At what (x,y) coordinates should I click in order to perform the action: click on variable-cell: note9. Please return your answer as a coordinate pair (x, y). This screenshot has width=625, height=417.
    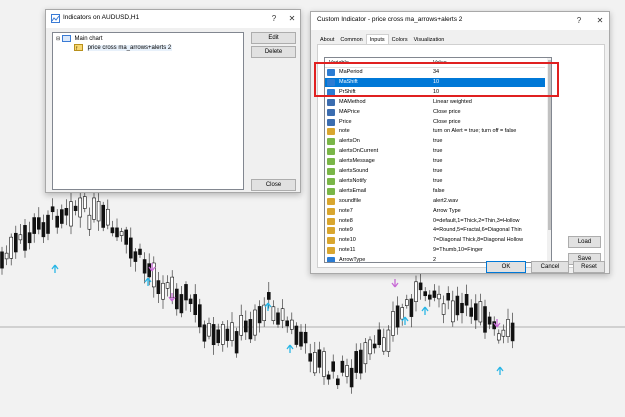
    Looking at the image, I should click on (346, 230).